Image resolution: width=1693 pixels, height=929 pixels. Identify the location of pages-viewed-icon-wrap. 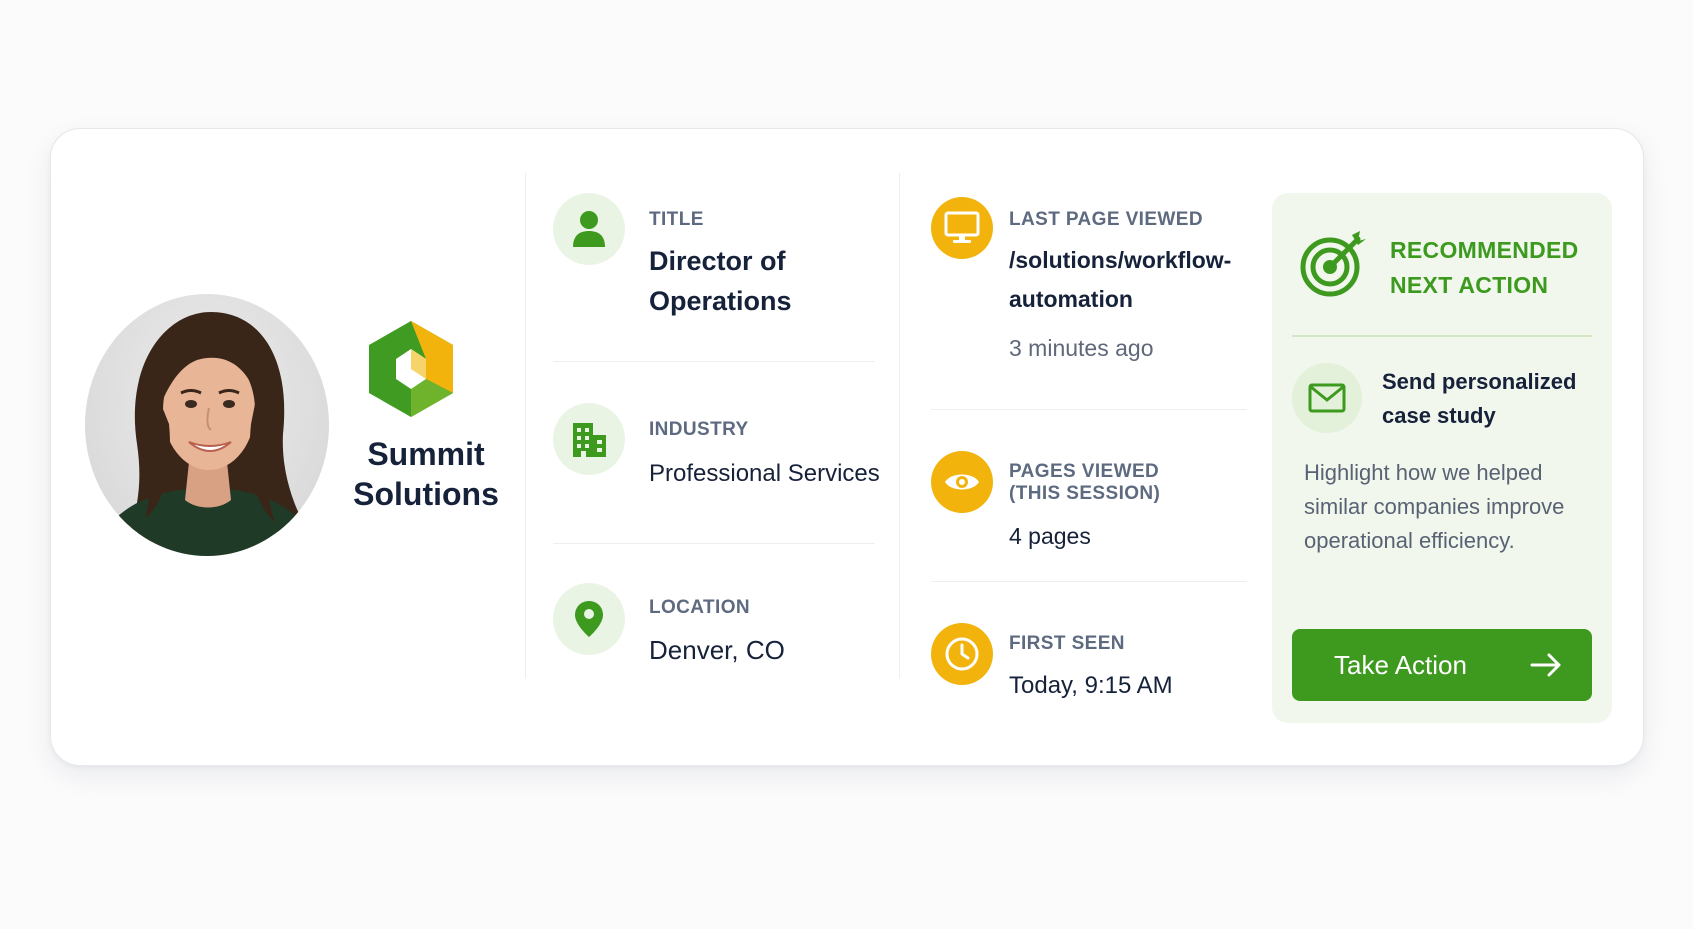
(962, 482).